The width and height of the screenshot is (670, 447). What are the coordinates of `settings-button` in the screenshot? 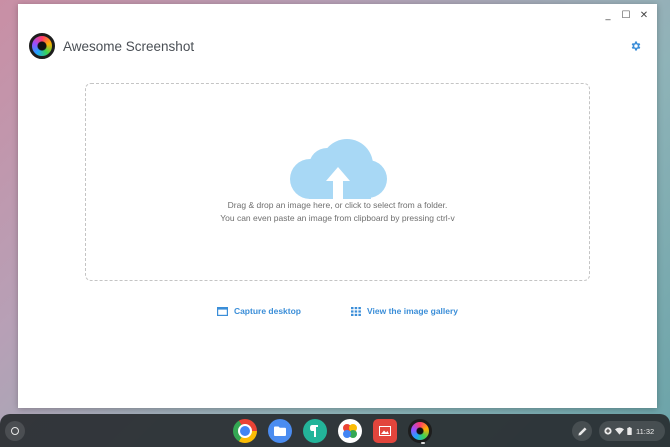 It's located at (636, 46).